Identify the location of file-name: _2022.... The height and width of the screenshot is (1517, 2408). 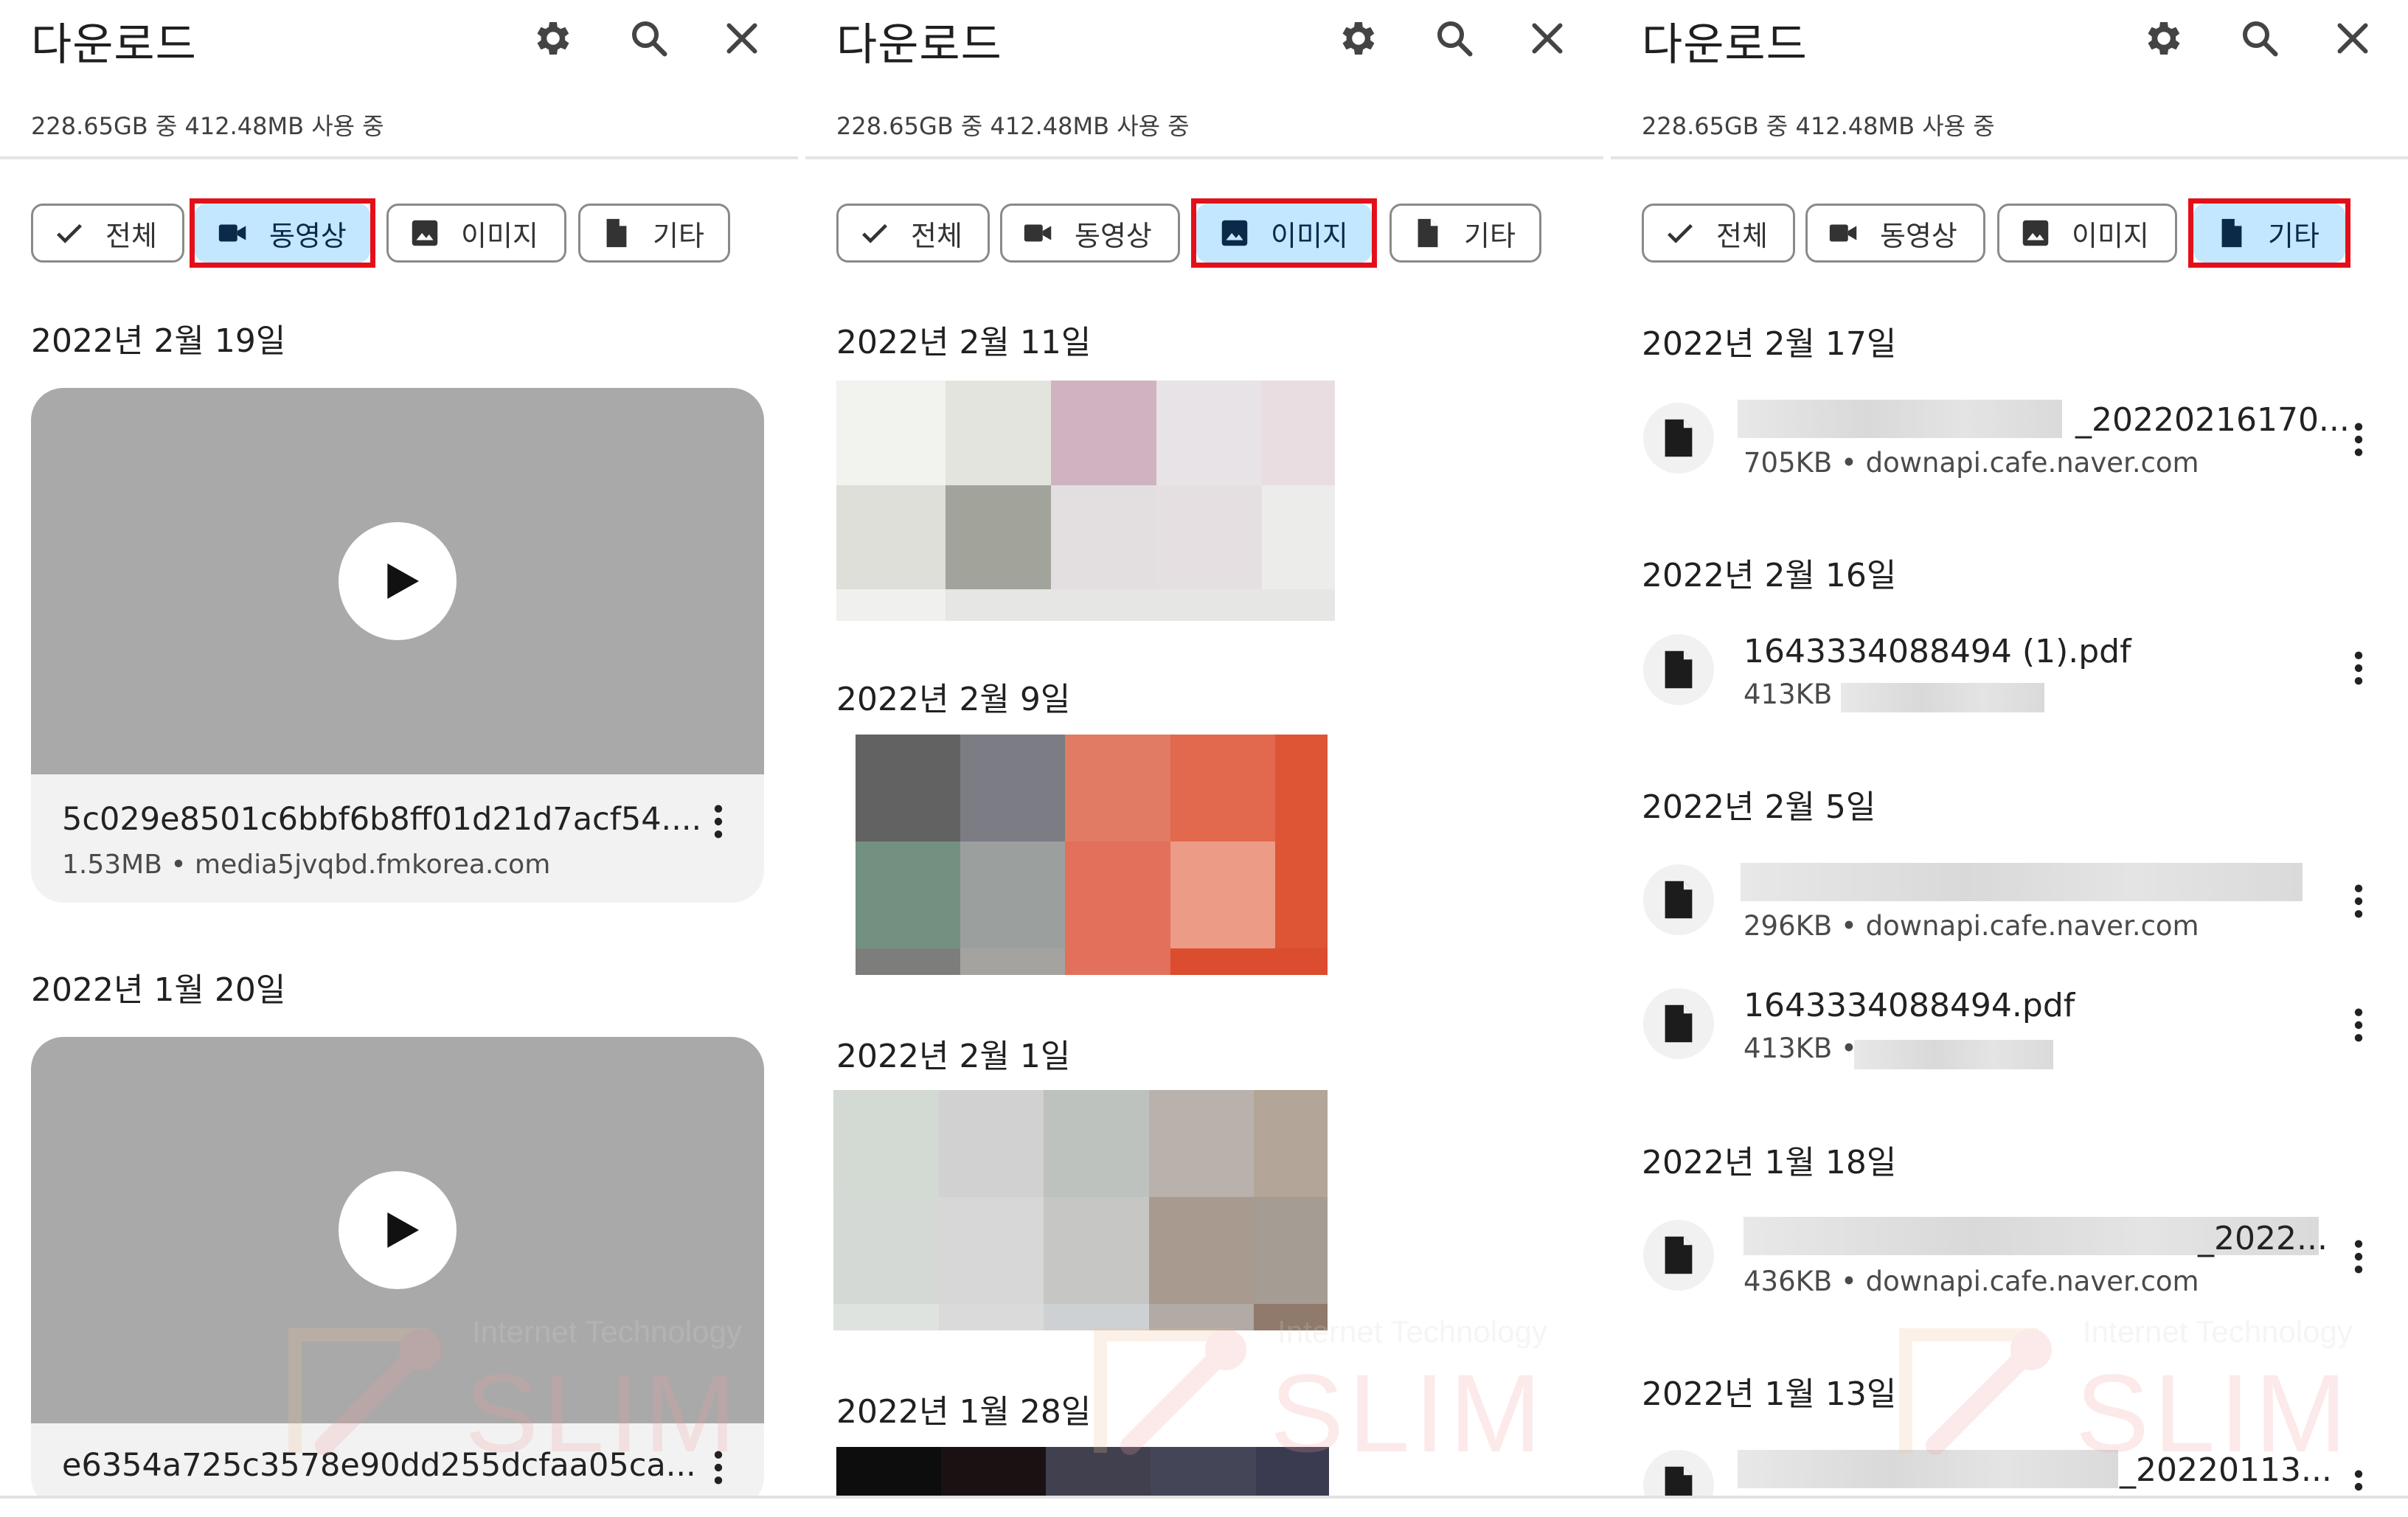
(2263, 1238).